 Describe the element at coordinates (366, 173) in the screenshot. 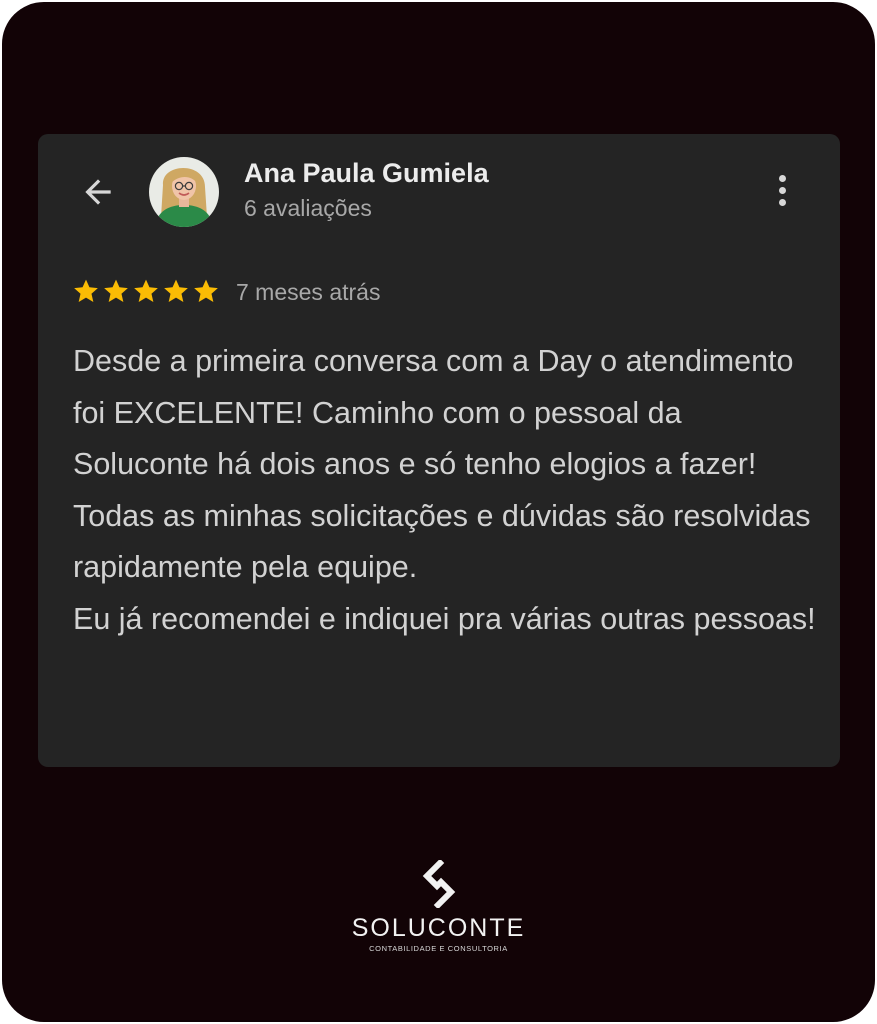

I see `reviewer-name: Ana Paula Gumiela` at that location.